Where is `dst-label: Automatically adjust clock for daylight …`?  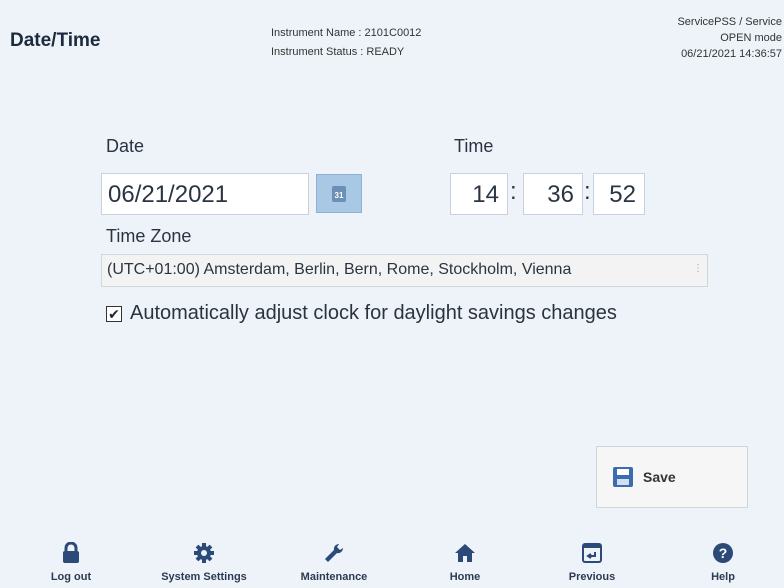 dst-label: Automatically adjust clock for daylight … is located at coordinates (373, 313).